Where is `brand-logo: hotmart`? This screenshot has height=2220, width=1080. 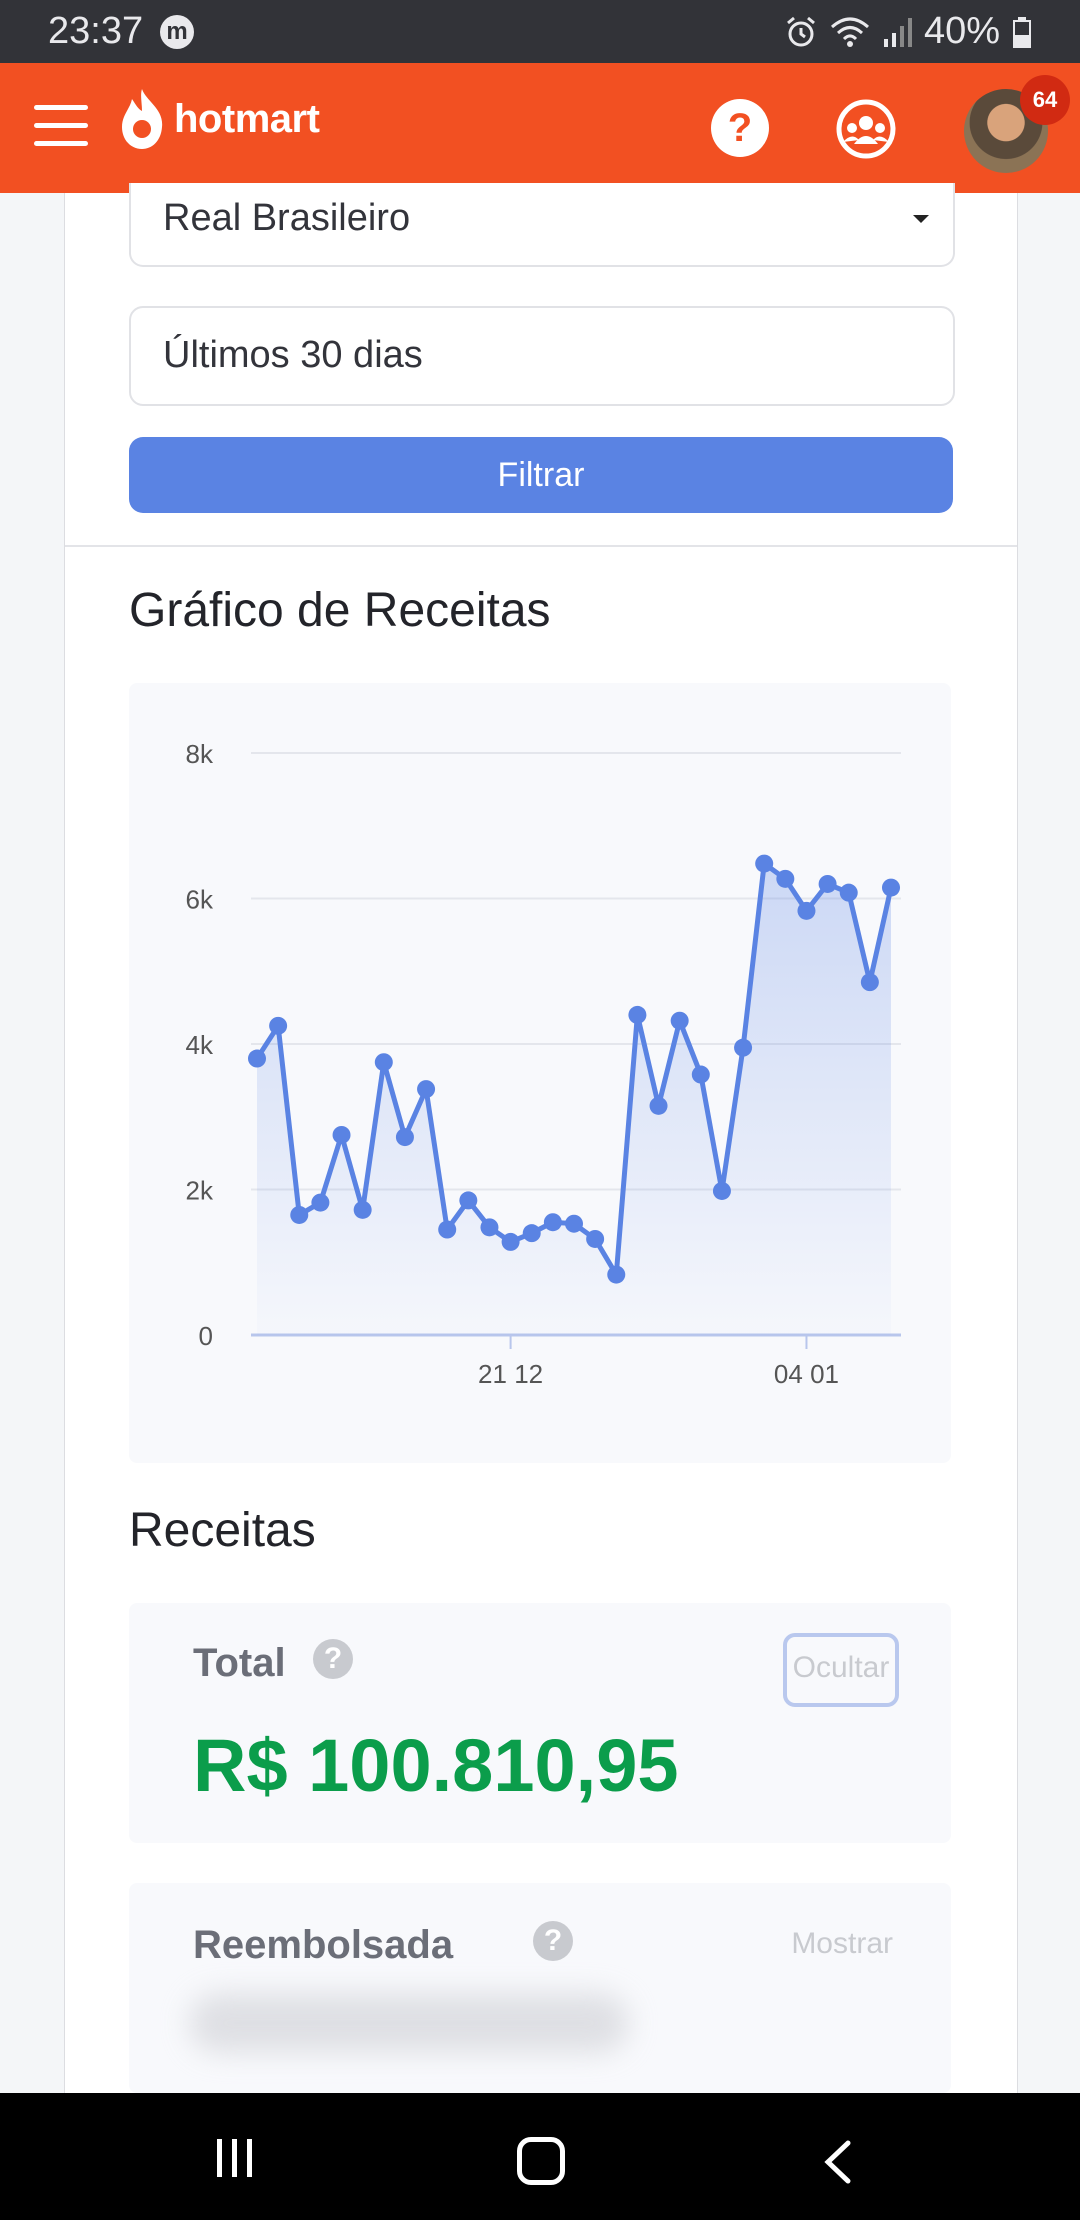
brand-logo: hotmart is located at coordinates (219, 119).